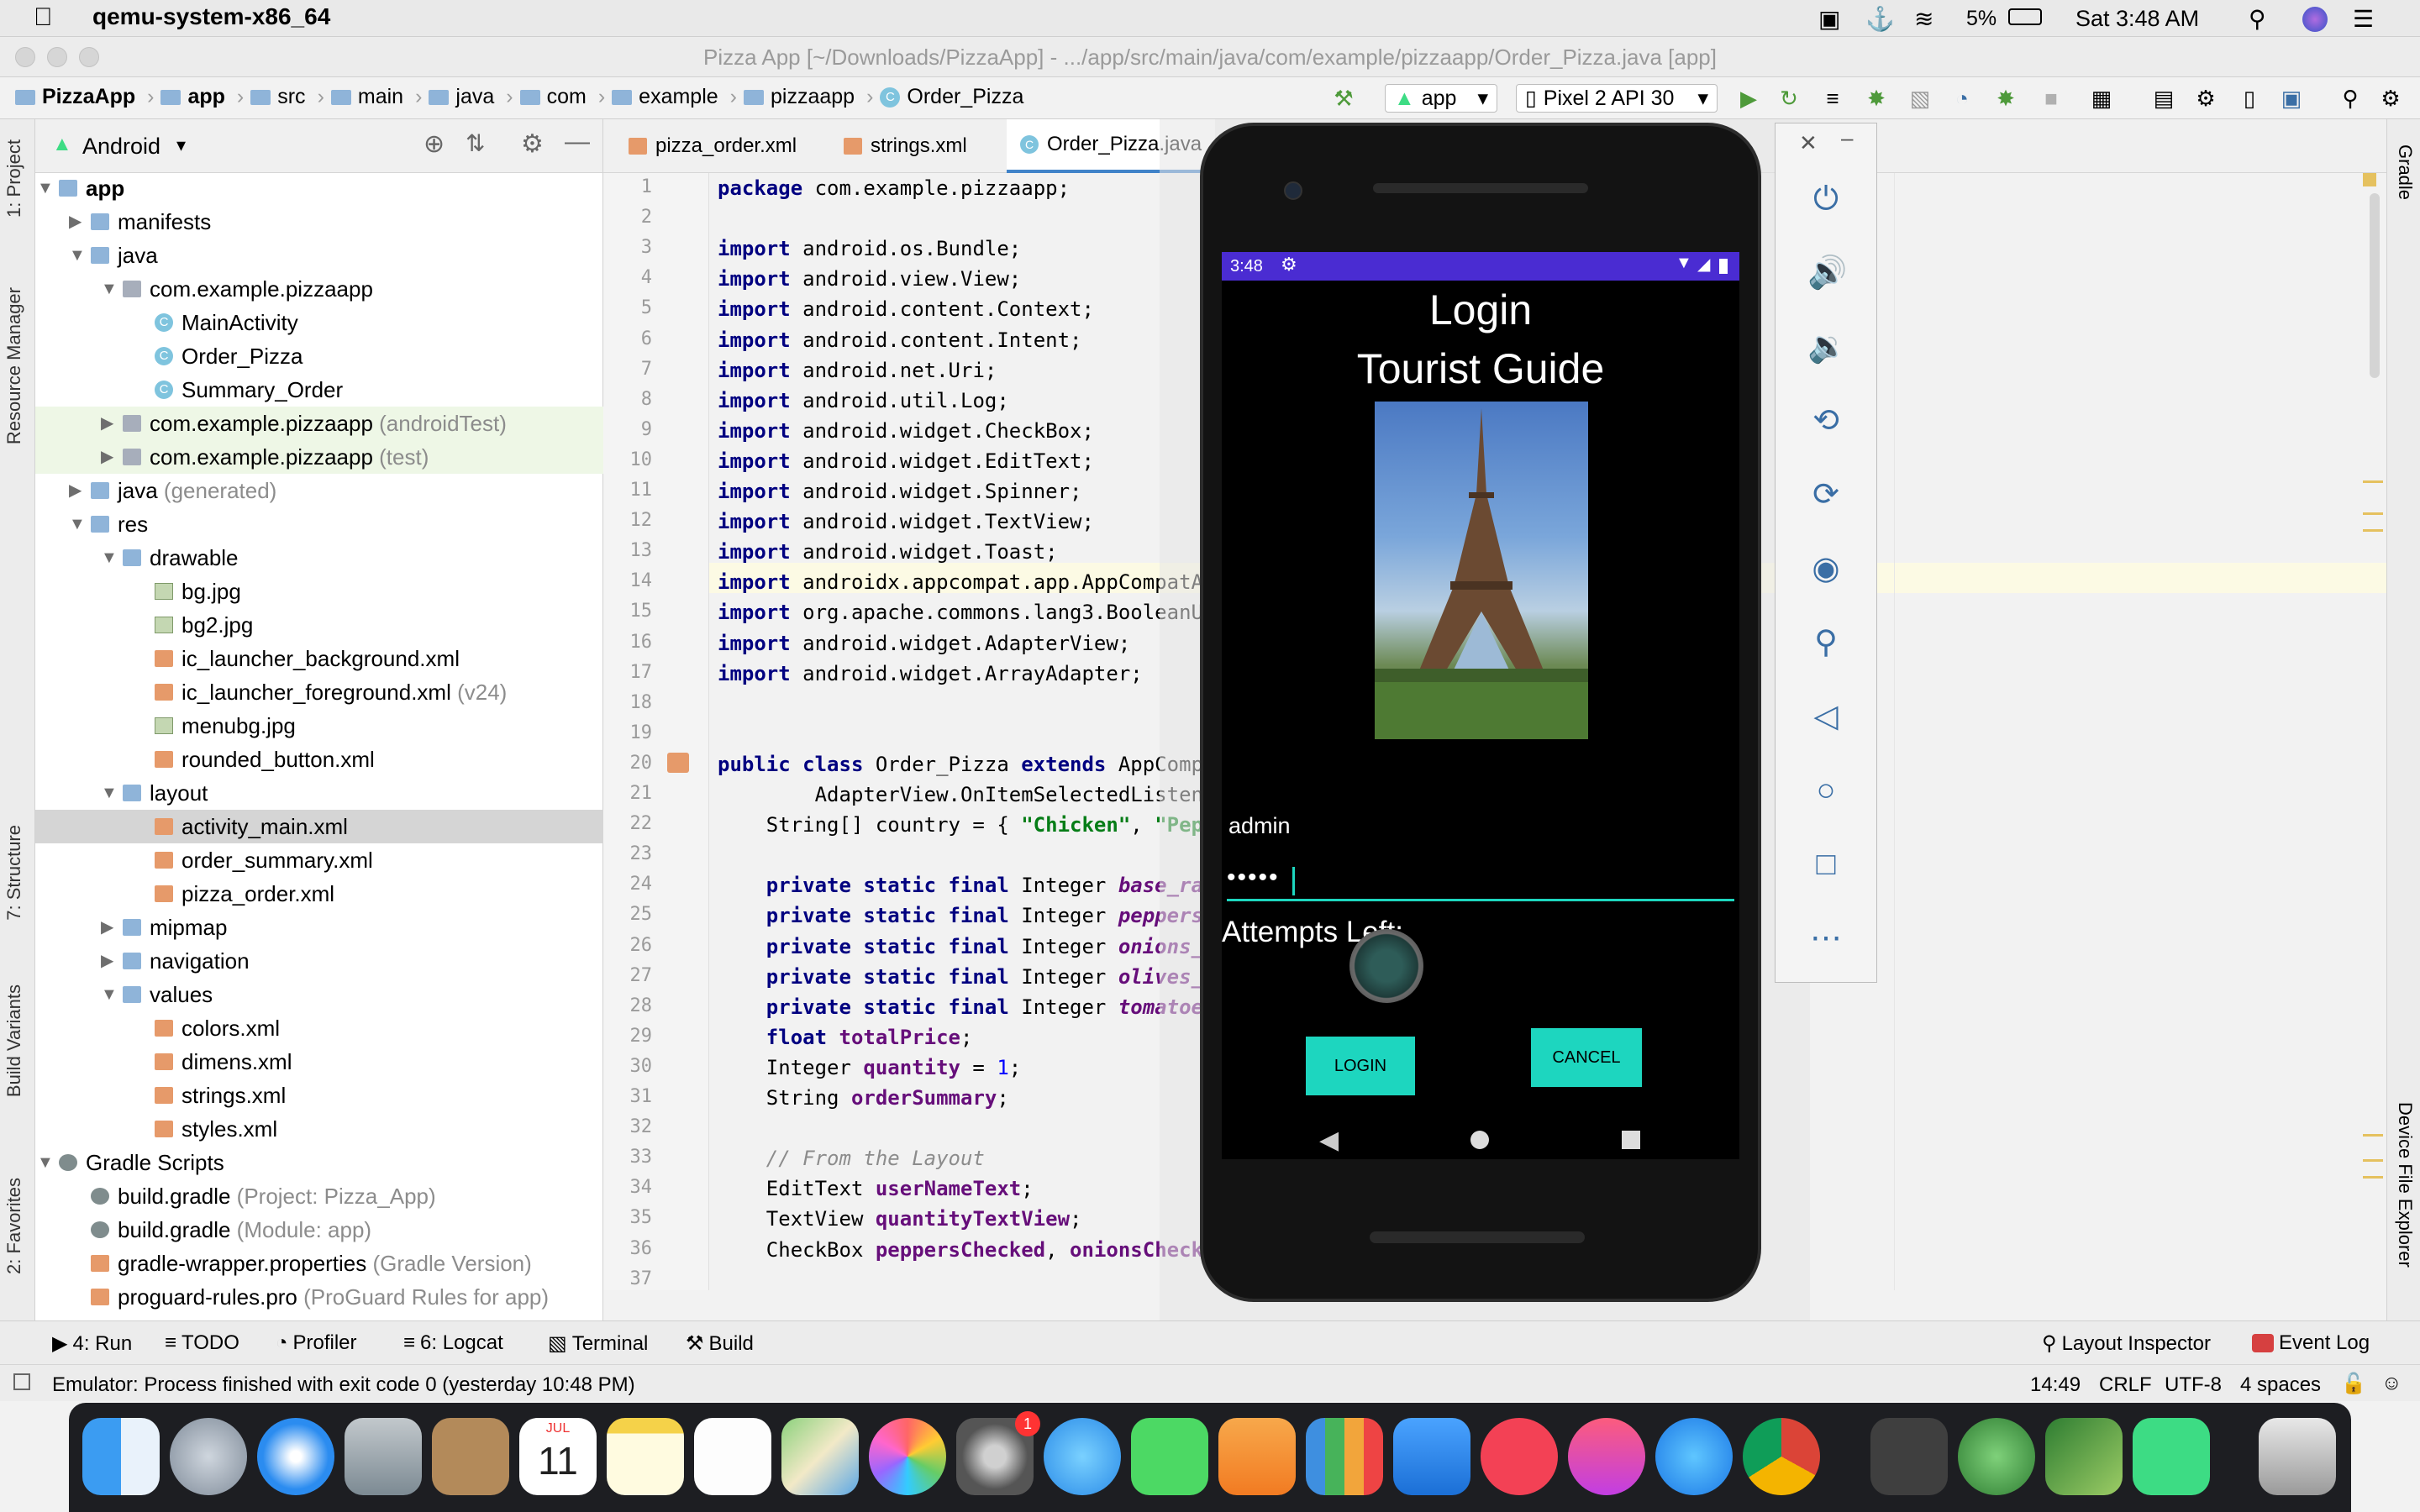 This screenshot has height=1512, width=2420. I want to click on tree-item: styles.xml, so click(319, 1129).